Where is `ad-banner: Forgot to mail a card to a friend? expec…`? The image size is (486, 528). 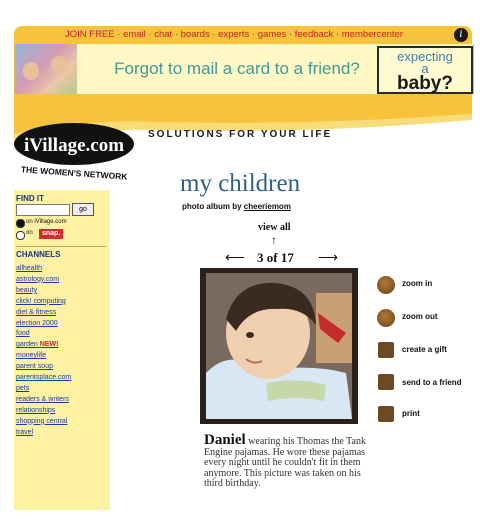
ad-banner: Forgot to mail a card to a friend? expec… is located at coordinates (244, 69).